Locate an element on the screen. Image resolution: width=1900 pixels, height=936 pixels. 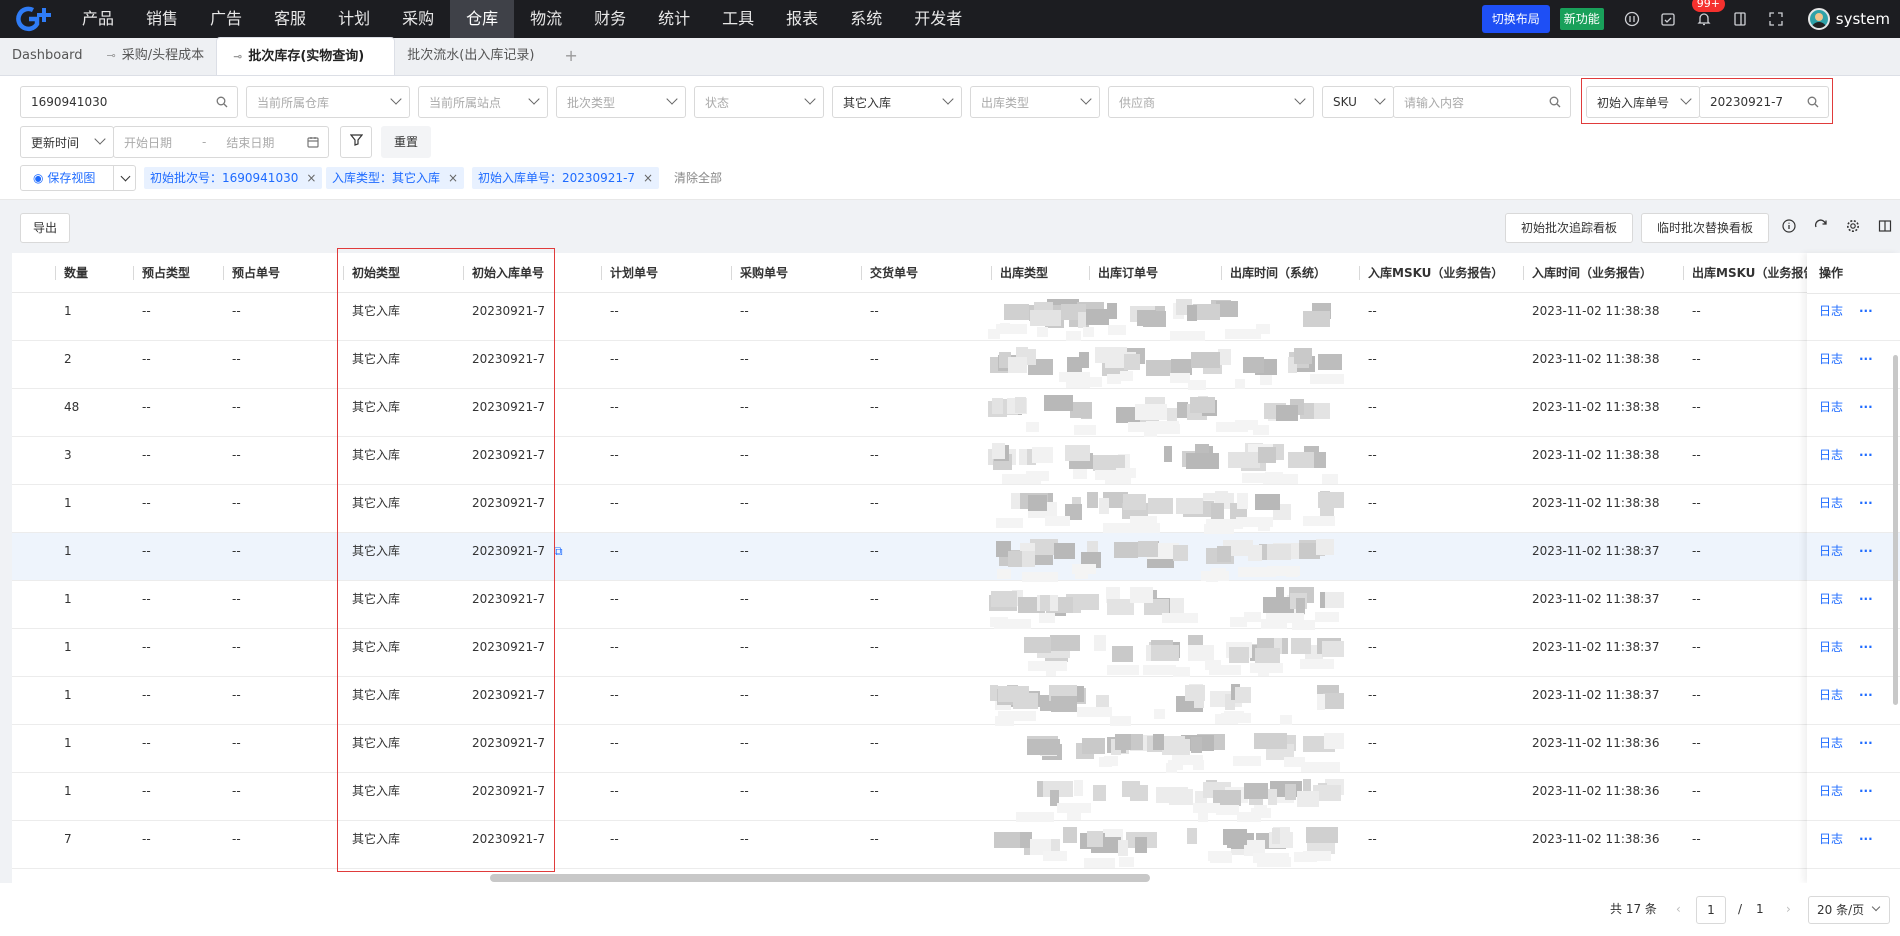
batch-replace-board-button: 临时批次替换看板 is located at coordinates (1705, 228).